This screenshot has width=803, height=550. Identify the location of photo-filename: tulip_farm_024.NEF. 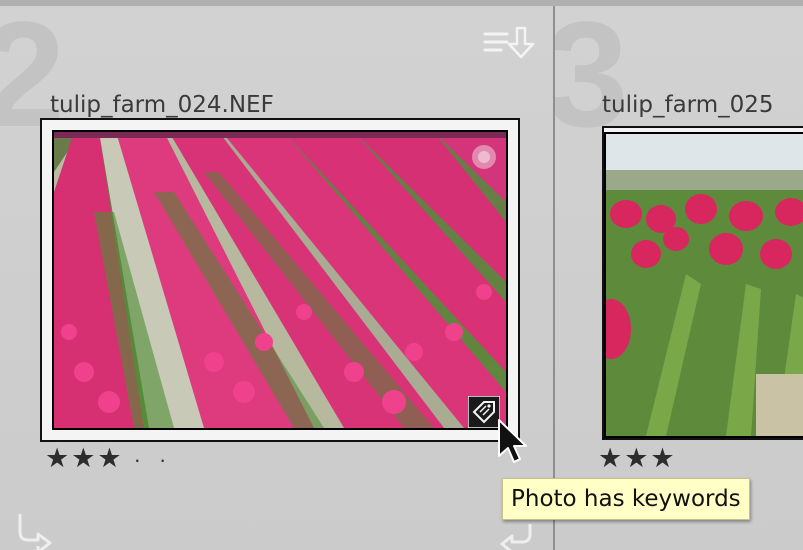
(162, 105).